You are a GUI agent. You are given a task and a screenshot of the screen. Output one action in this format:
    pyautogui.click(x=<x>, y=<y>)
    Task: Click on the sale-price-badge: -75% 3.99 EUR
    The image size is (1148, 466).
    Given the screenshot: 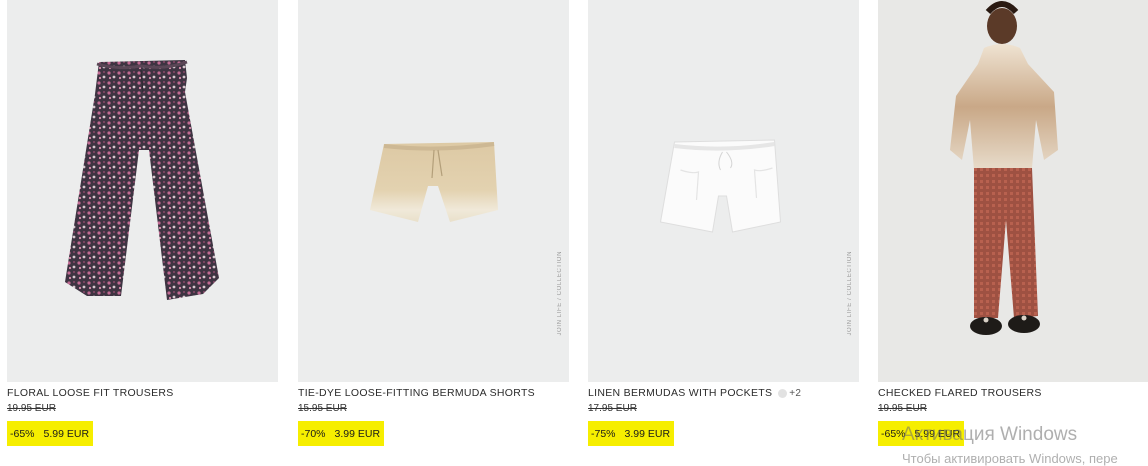 What is the action you would take?
    pyautogui.click(x=631, y=433)
    